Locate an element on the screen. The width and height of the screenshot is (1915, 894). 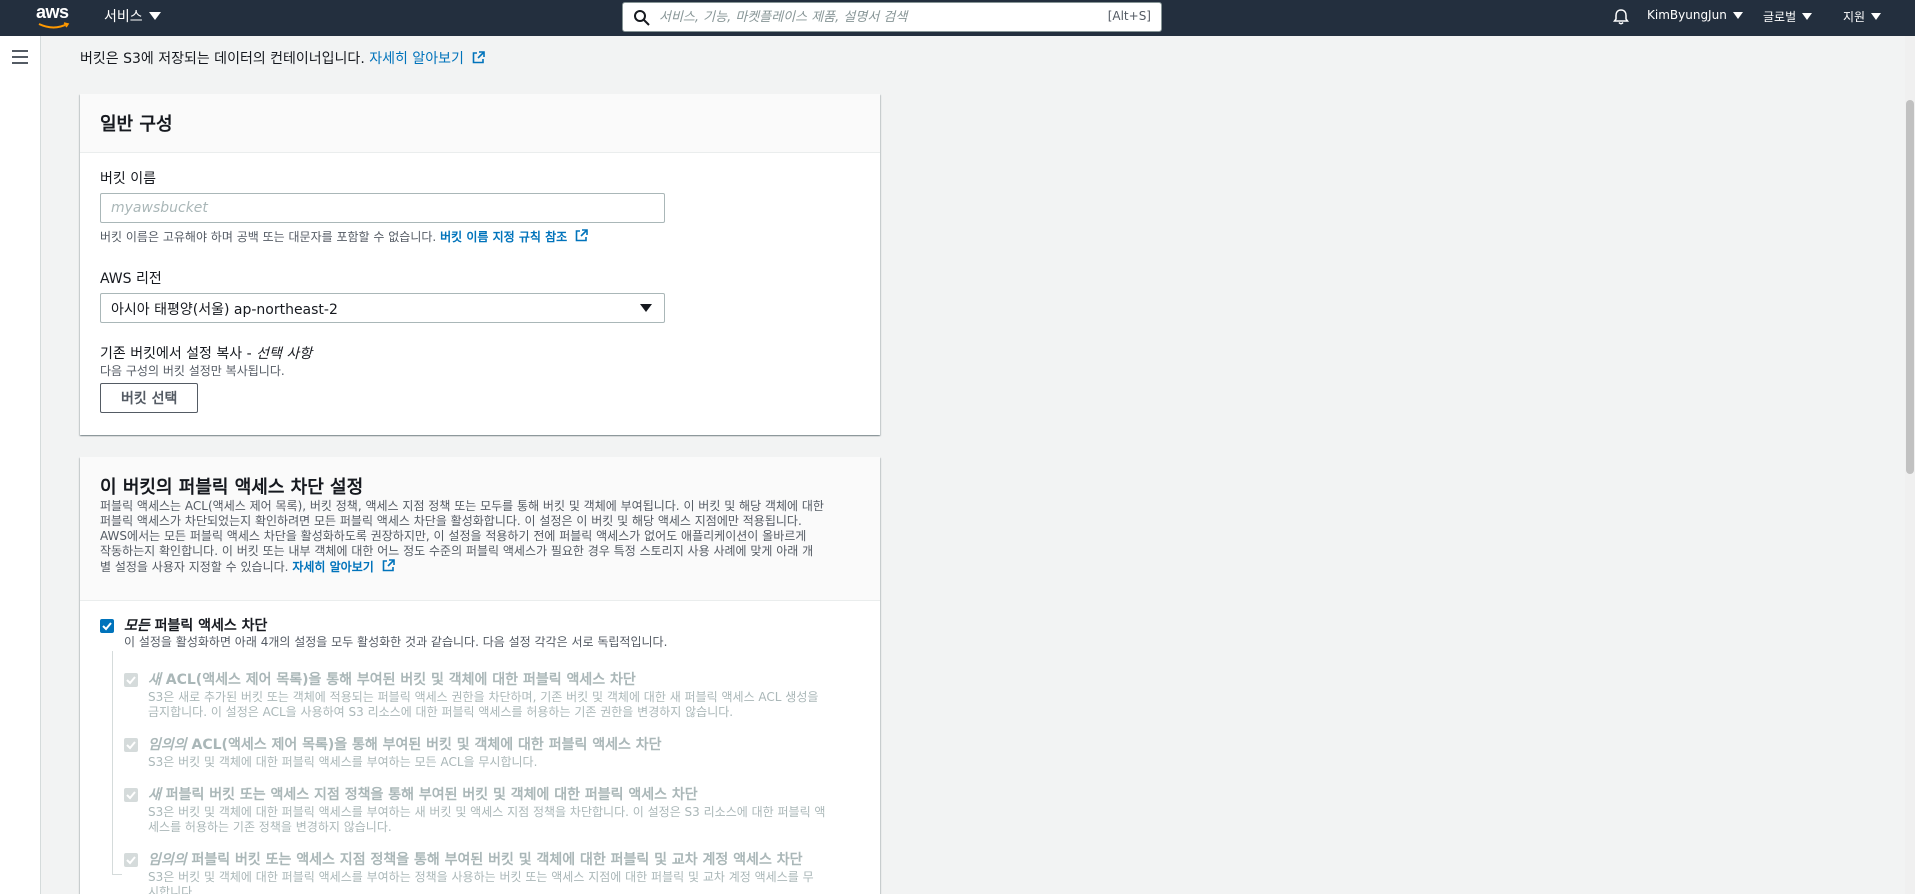
bell-icon is located at coordinates (1621, 17).